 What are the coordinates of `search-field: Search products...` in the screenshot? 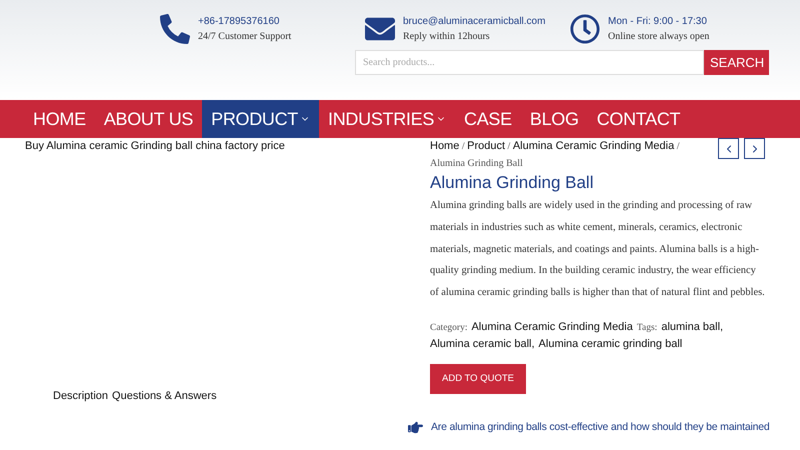 It's located at (529, 62).